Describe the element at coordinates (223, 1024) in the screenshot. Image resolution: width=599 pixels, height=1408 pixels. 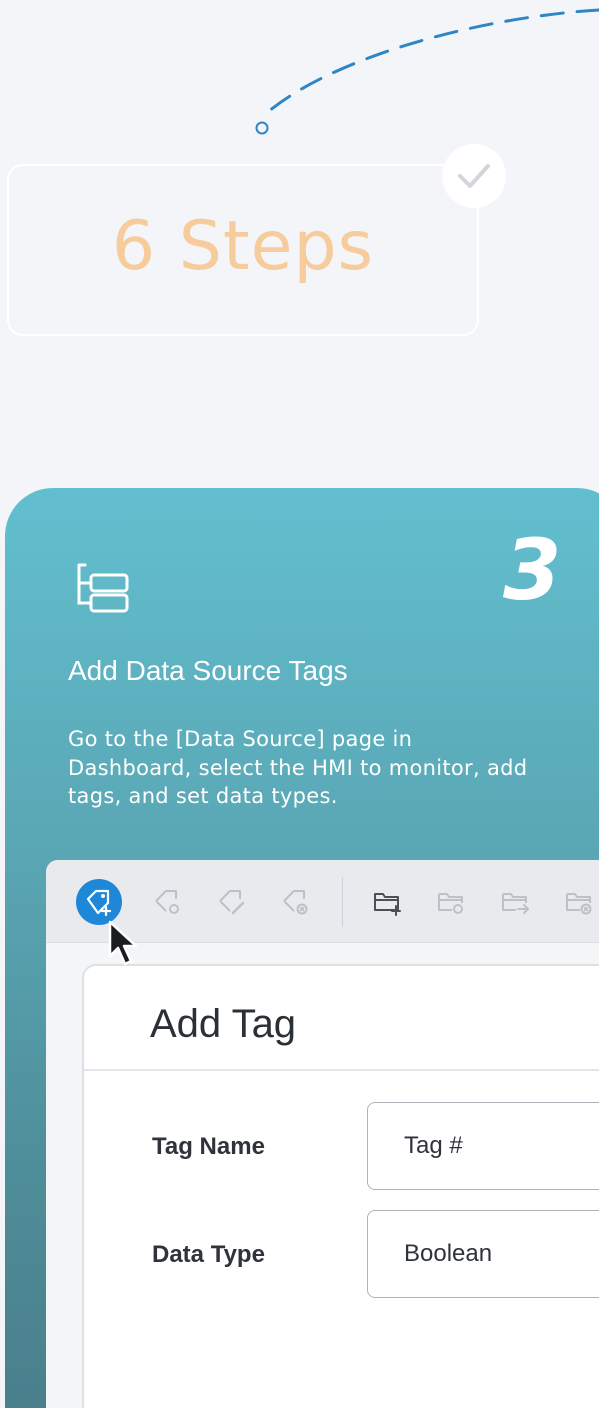
I see `dialog-title: Add Tag` at that location.